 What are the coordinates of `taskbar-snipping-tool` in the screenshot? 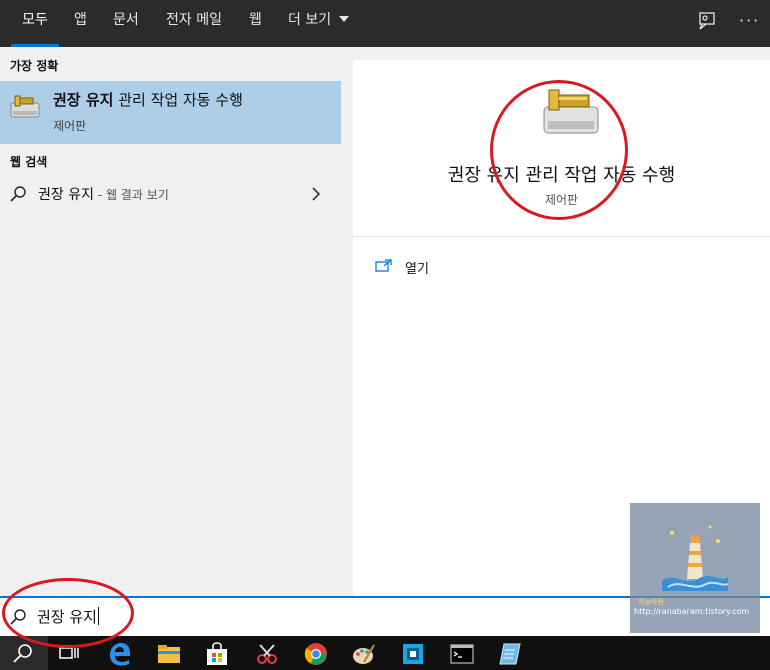 It's located at (267, 653).